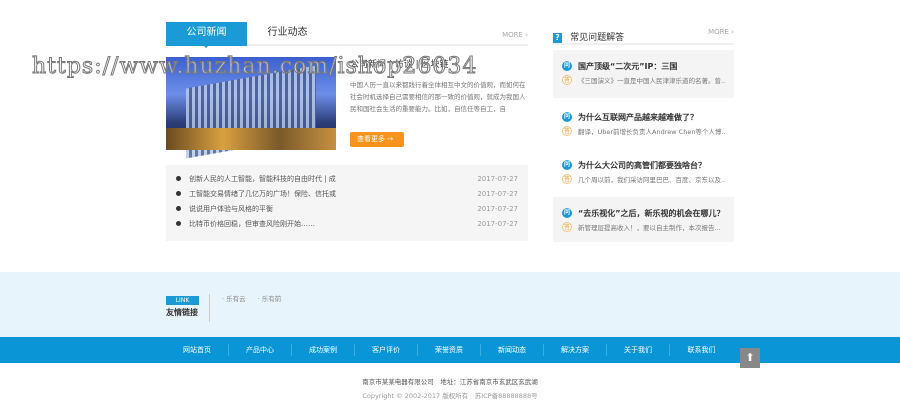 This screenshot has height=416, width=900. Describe the element at coordinates (377, 139) in the screenshot. I see `read-more-button: 查看更多 →` at that location.